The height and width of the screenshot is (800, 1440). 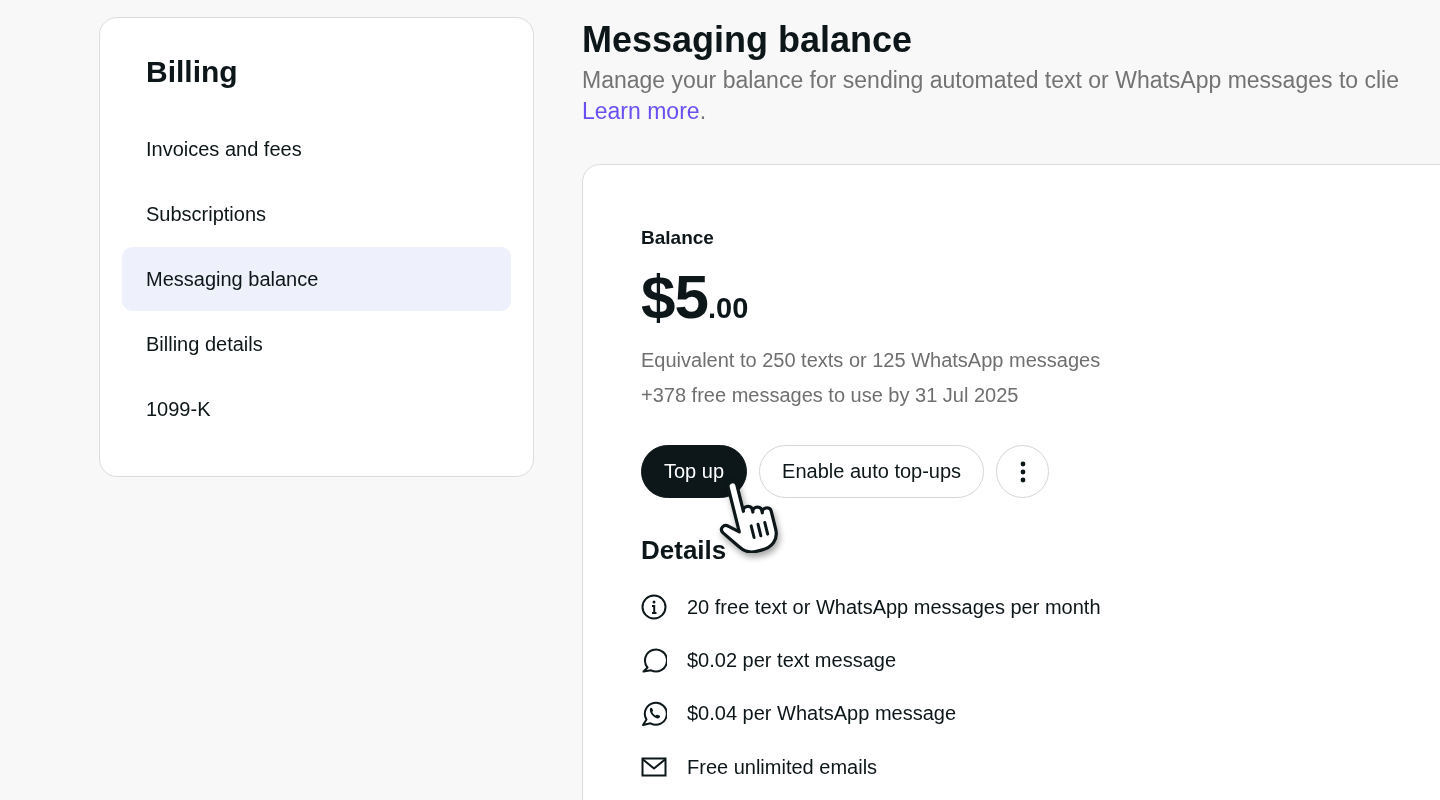 I want to click on info-icon, so click(x=654, y=606).